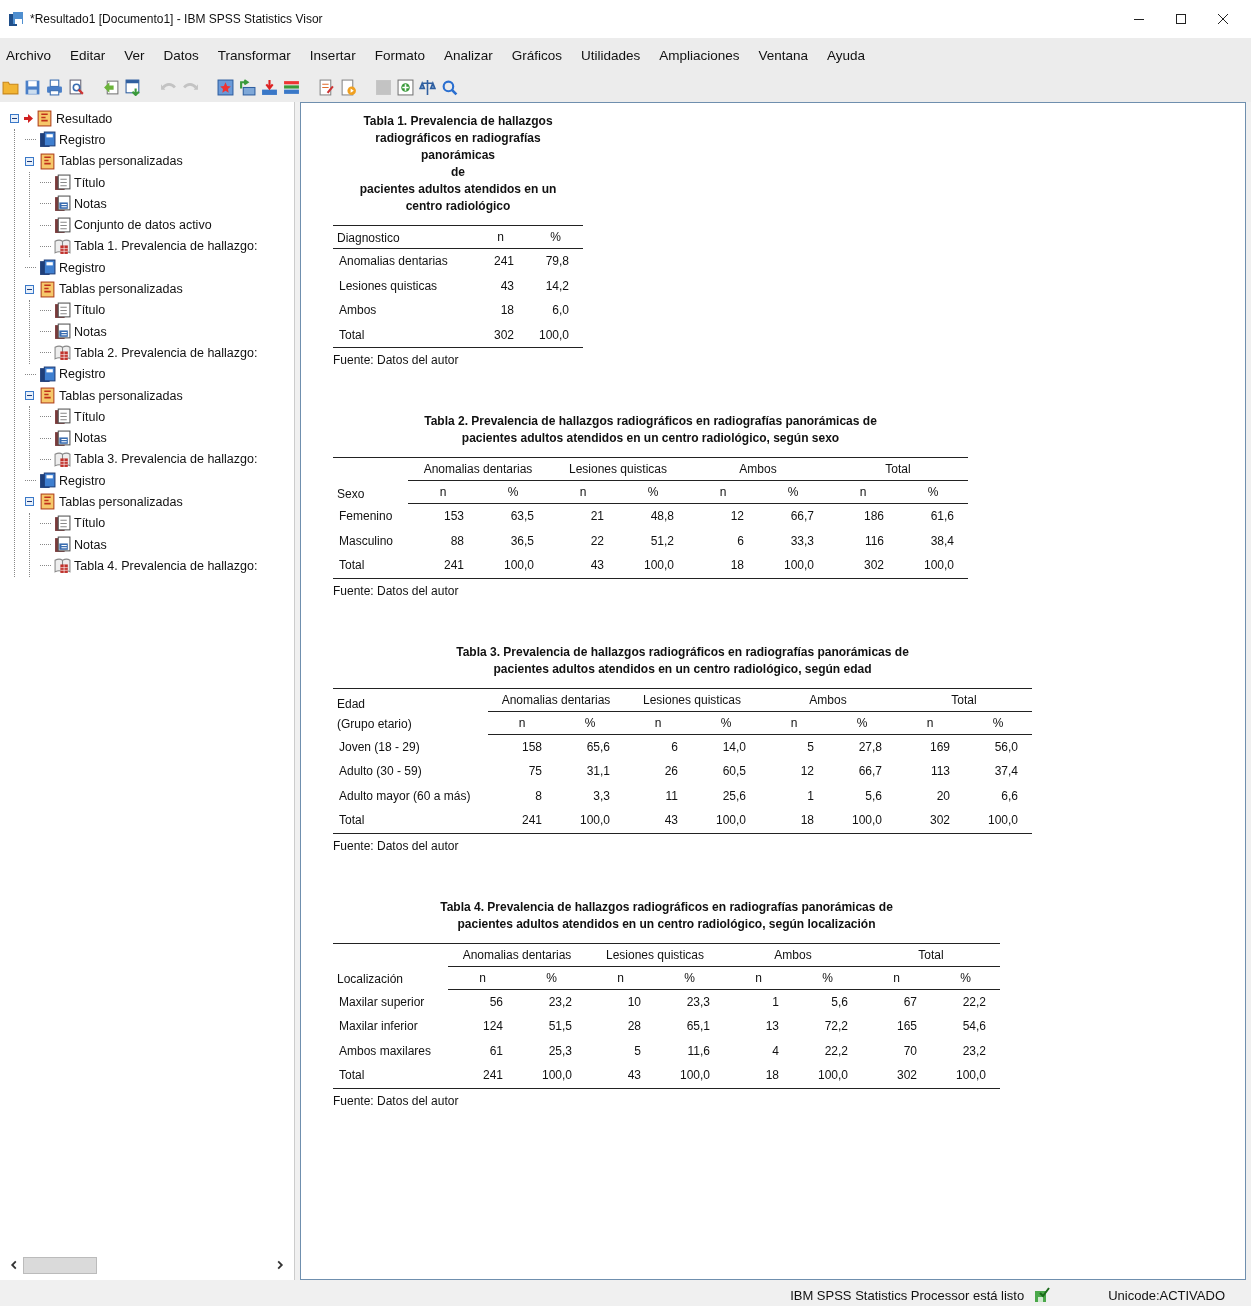  I want to click on table-cell-text: 116, so click(874, 541).